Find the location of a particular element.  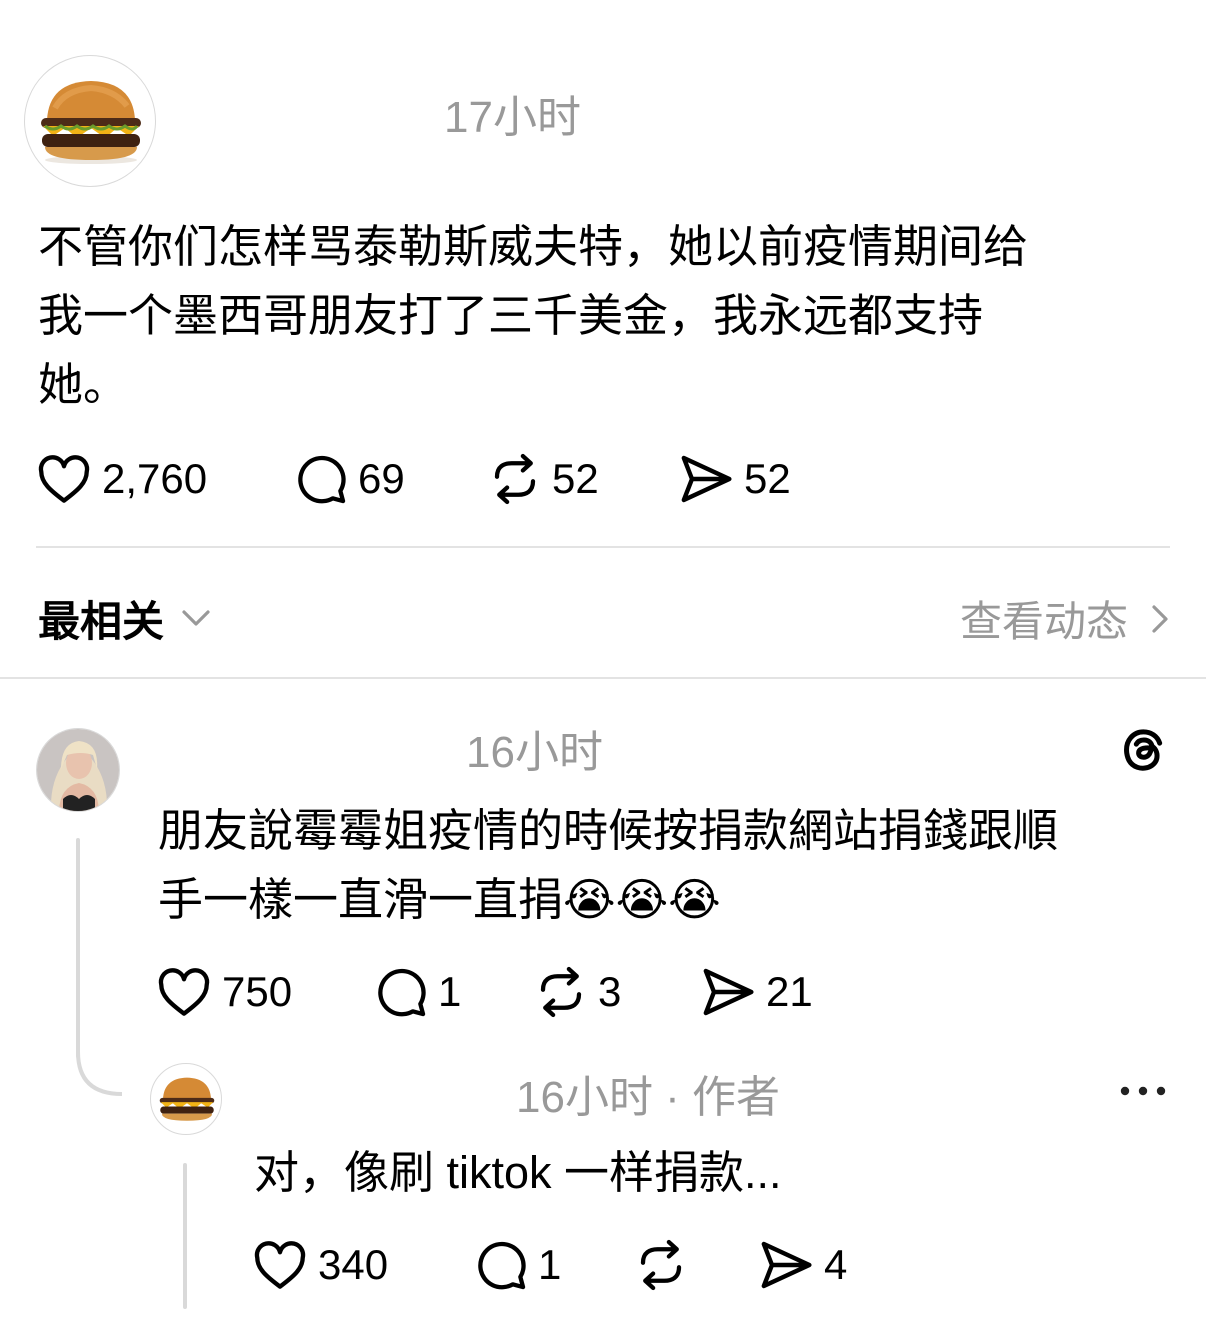

post-repost-button: 52 is located at coordinates (583, 479).